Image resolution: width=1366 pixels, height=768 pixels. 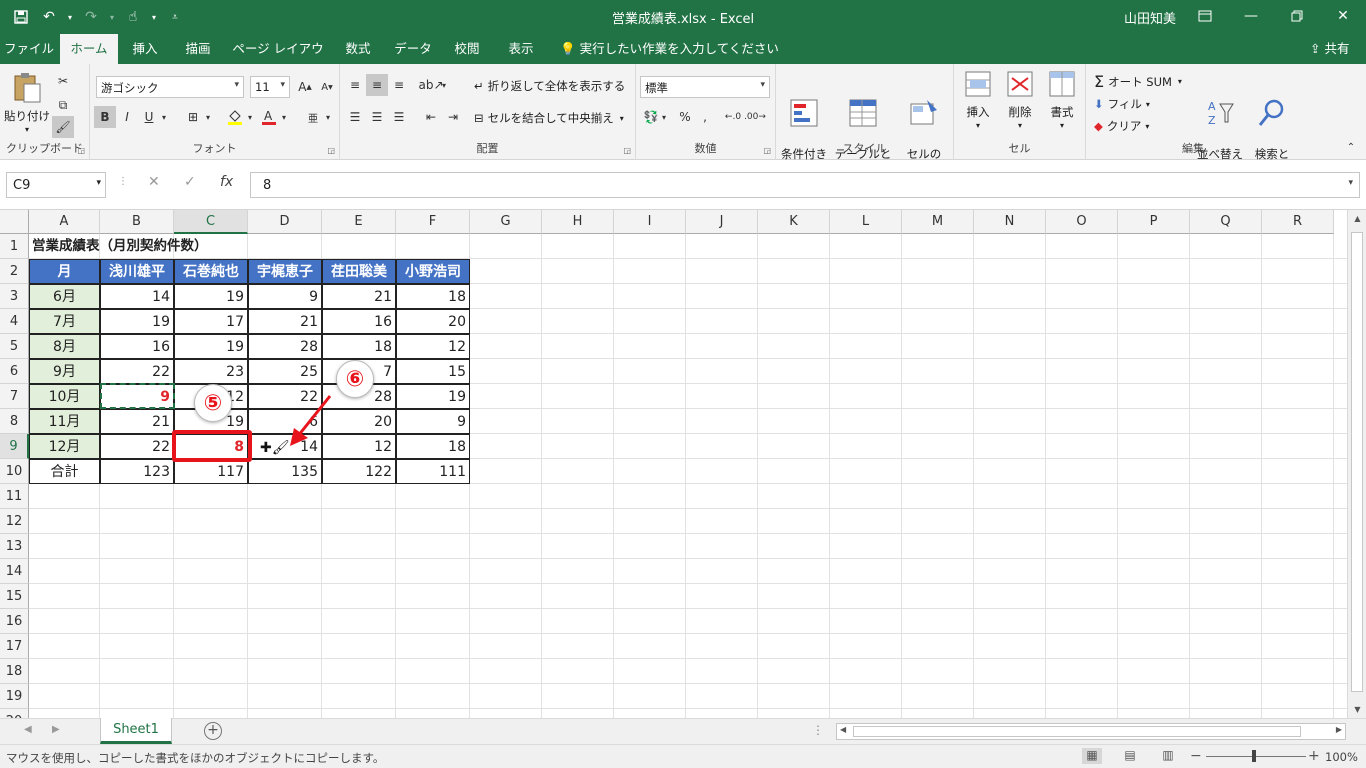 I want to click on column-header-a: A, so click(x=64, y=222).